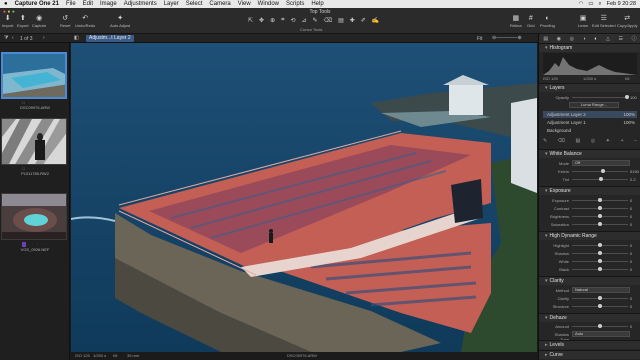 Image resolution: width=640 pixels, height=360 pixels. Describe the element at coordinates (601, 163) in the screenshot. I see `wb-mode-select: Off` at that location.